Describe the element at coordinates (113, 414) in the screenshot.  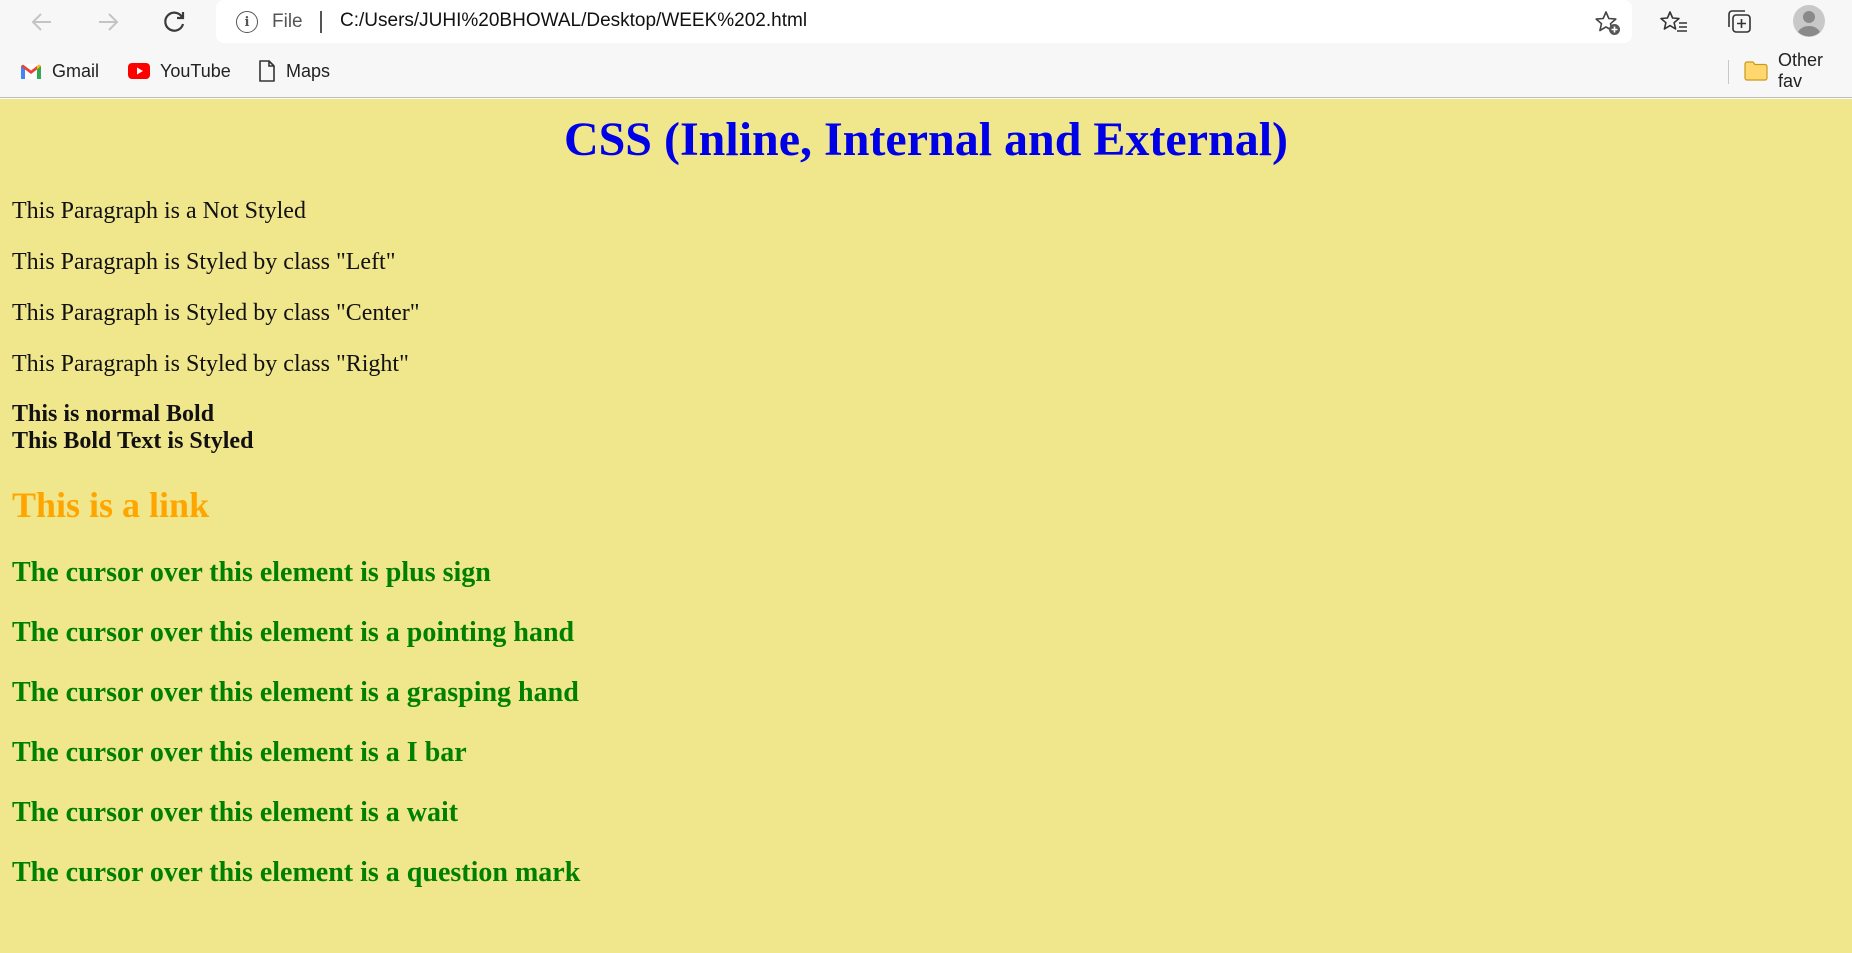
I see `bold-normal-text: This is normal Bold` at that location.